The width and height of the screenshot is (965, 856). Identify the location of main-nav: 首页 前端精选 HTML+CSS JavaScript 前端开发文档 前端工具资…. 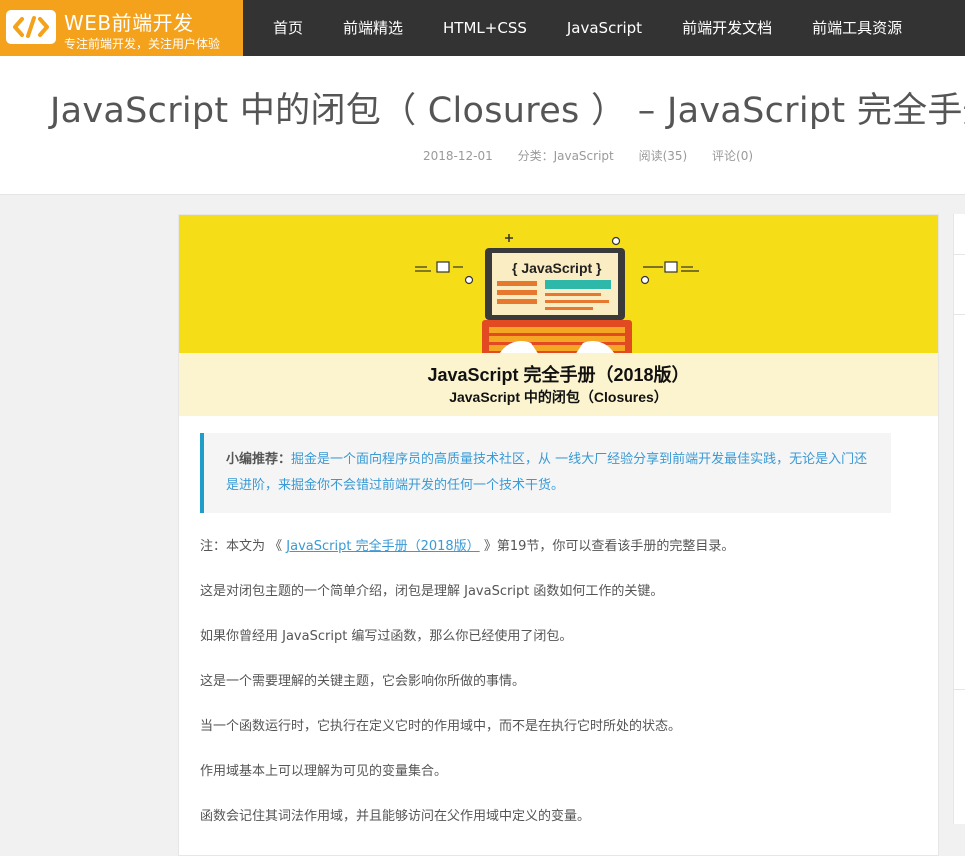
(582, 28).